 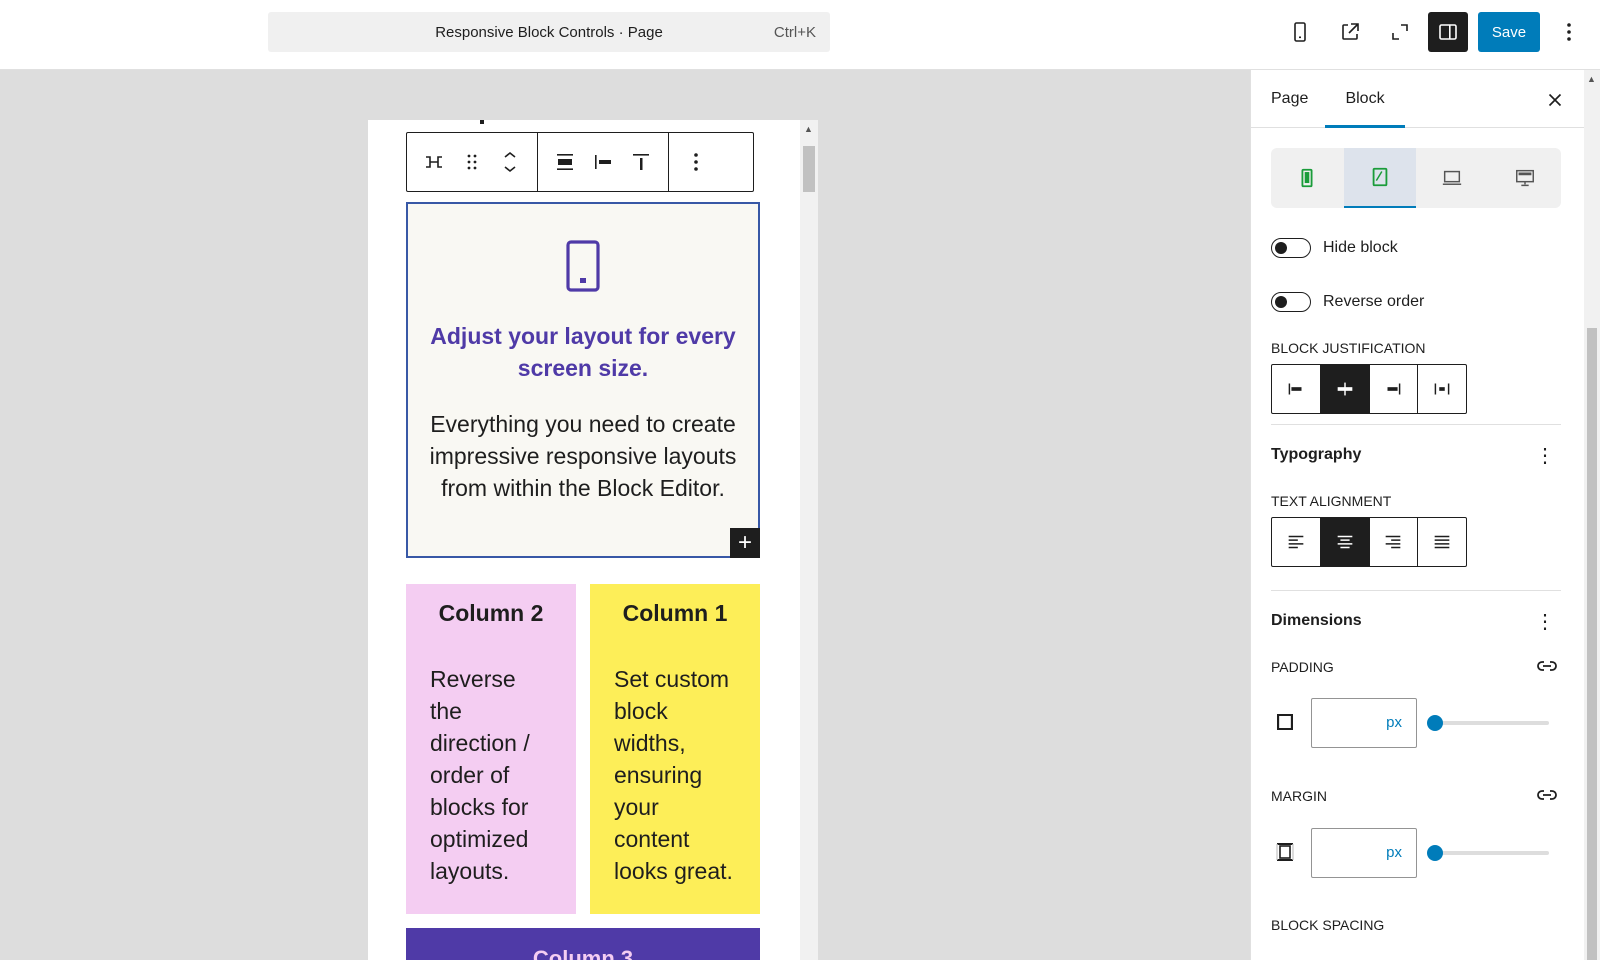 I want to click on external-link-icon, so click(x=1350, y=32).